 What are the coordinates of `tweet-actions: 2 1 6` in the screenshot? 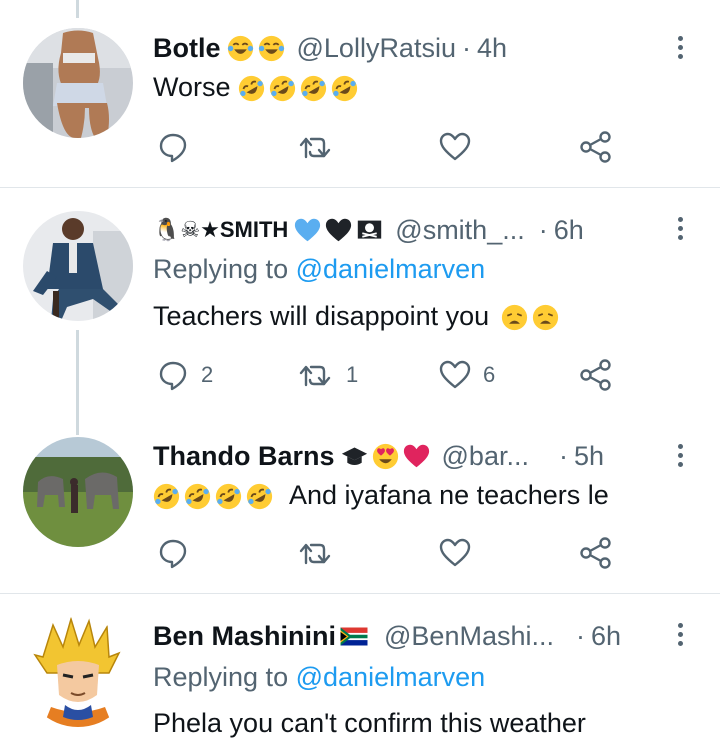 It's located at (390, 375).